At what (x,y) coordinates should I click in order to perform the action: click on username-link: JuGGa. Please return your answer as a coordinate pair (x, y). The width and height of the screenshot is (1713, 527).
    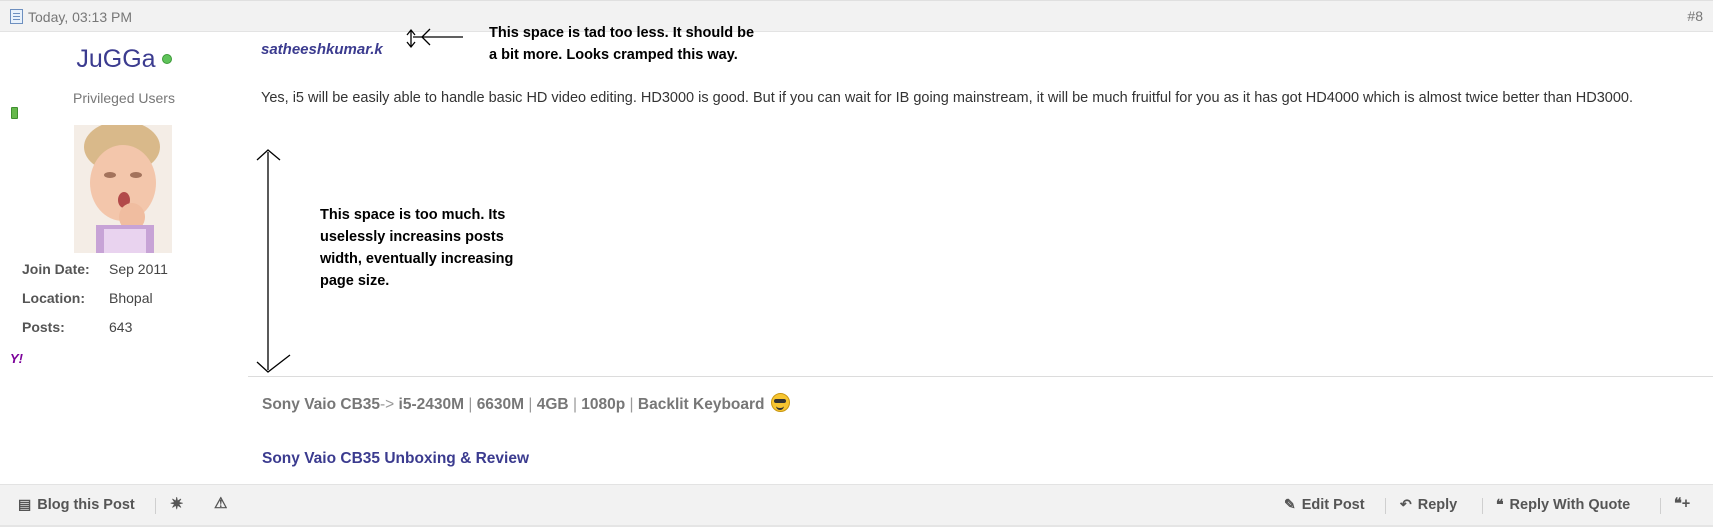
    Looking at the image, I should click on (115, 59).